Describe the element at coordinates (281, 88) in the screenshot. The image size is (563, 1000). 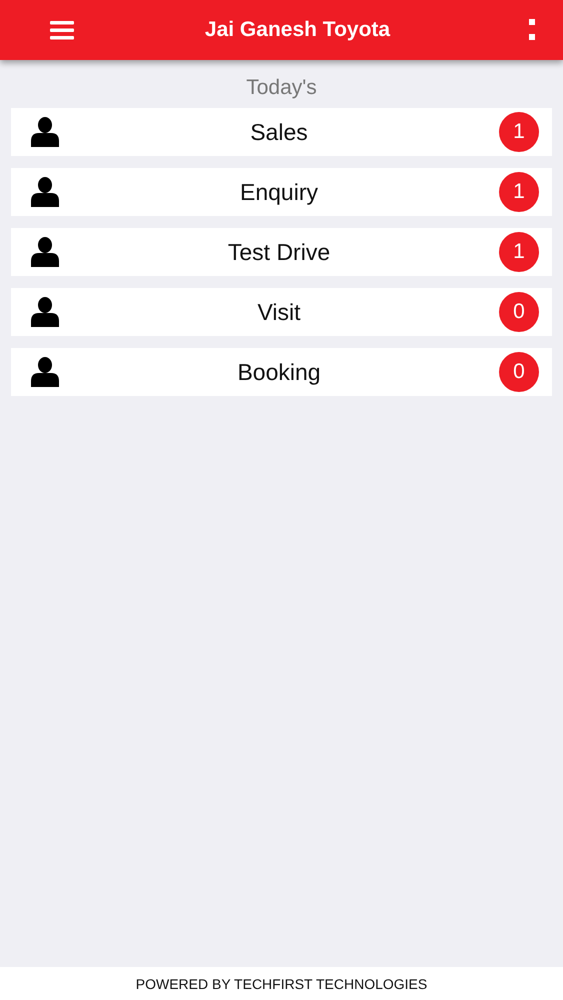
I see `section-title: Today's` at that location.